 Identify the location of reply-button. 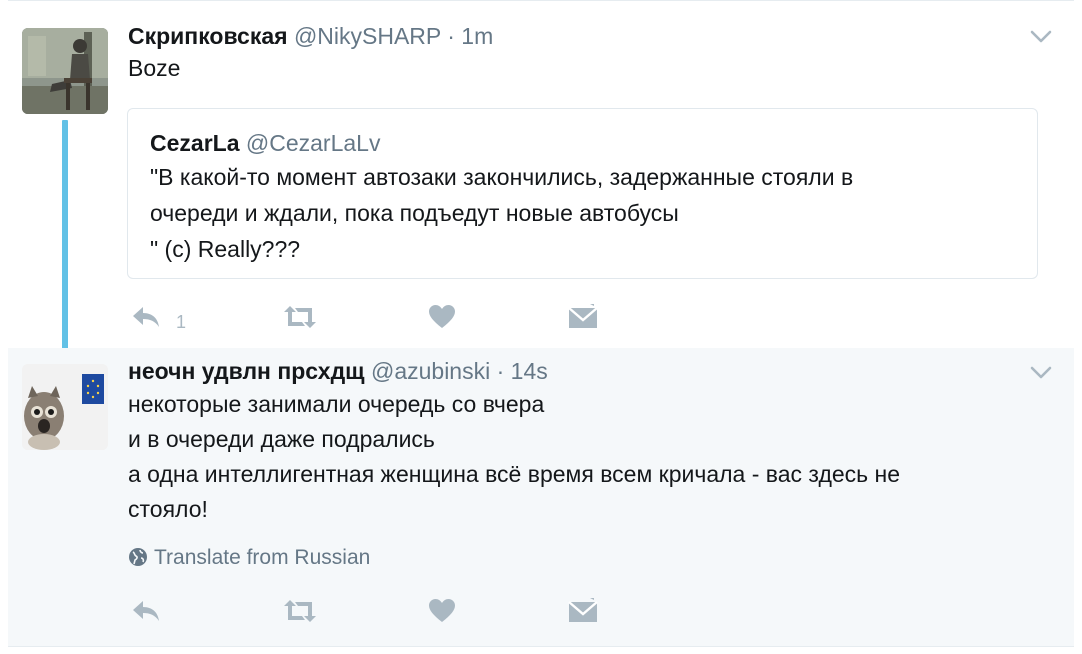
(146, 611).